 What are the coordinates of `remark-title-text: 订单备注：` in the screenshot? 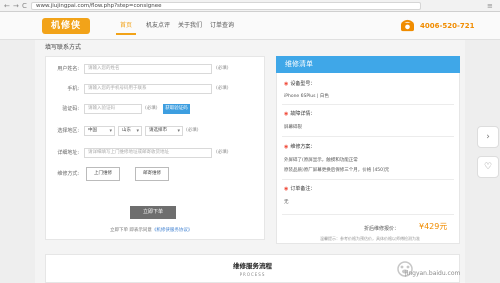 It's located at (303, 189).